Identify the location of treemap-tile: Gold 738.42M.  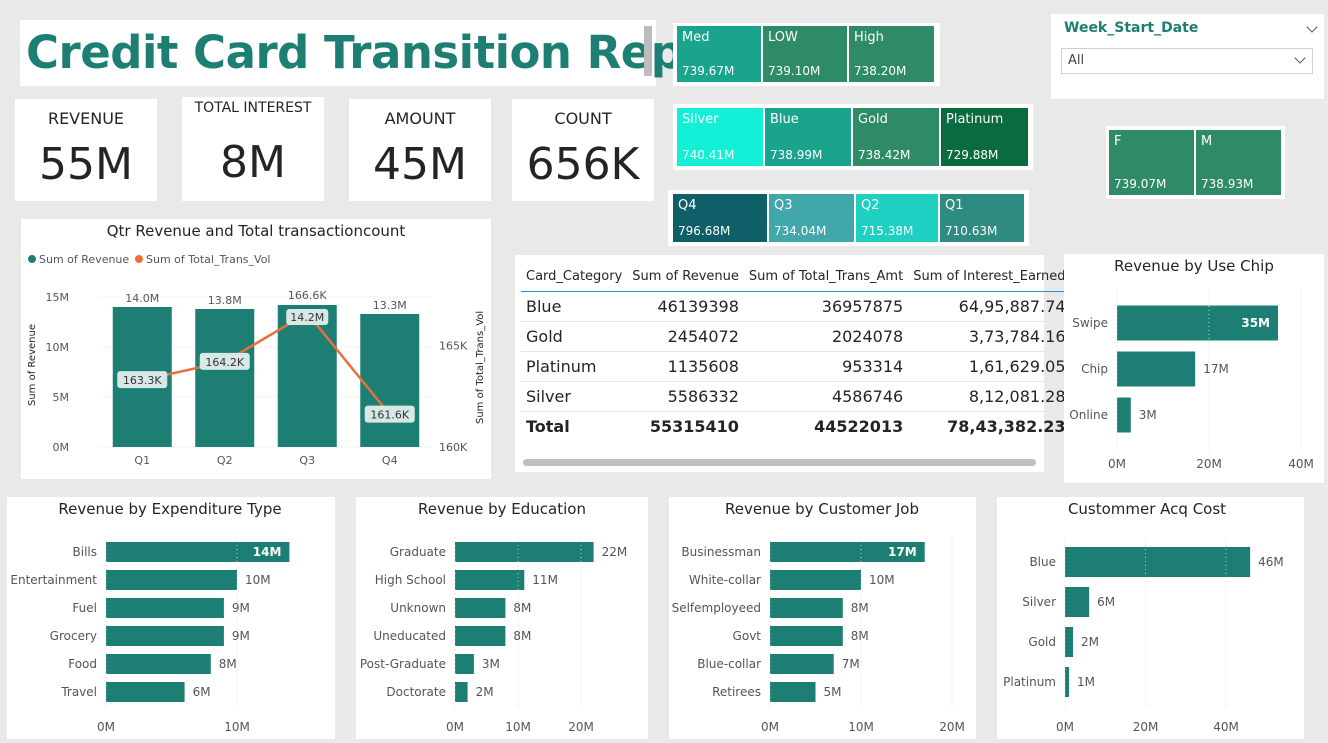
(896, 137).